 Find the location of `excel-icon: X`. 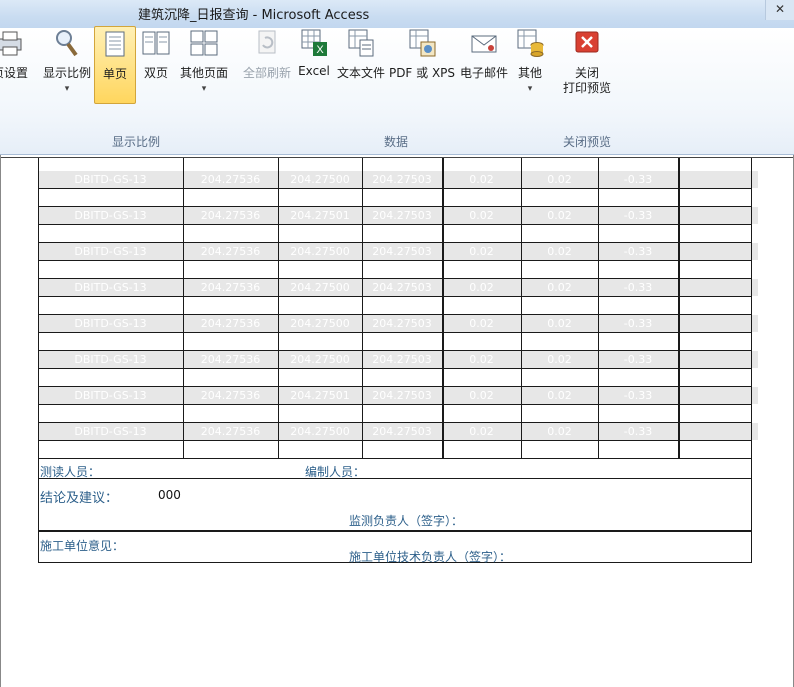

excel-icon: X is located at coordinates (314, 42).